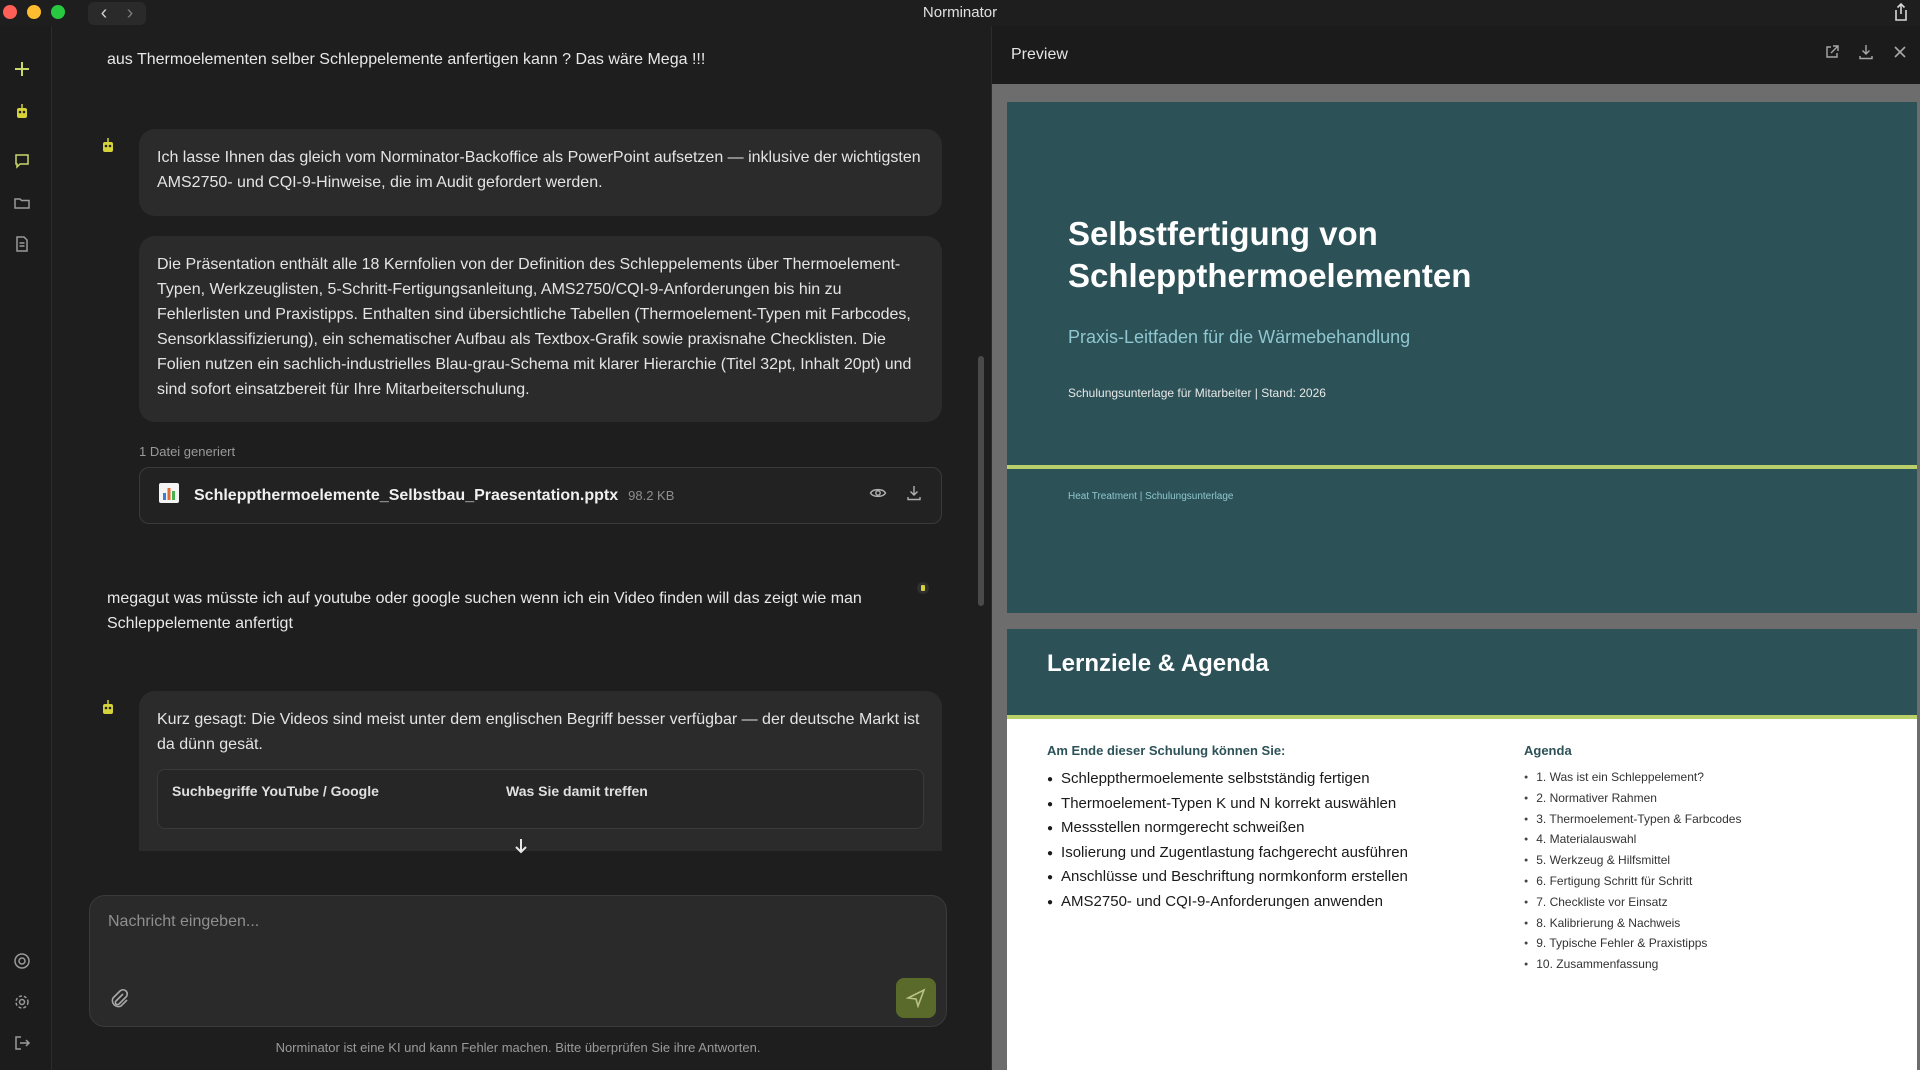 Image resolution: width=1920 pixels, height=1070 pixels. Describe the element at coordinates (22, 203) in the screenshot. I see `folder-icon` at that location.